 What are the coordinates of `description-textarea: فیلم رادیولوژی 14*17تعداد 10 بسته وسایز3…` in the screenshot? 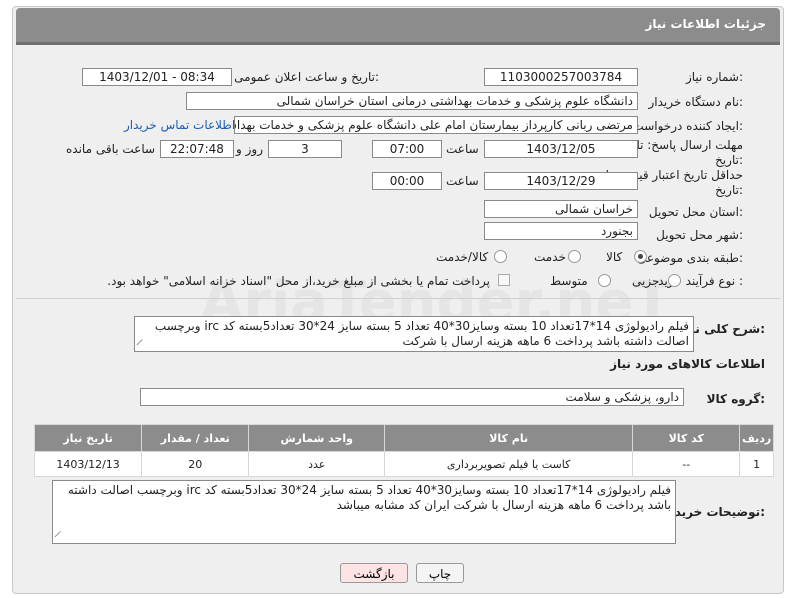 It's located at (414, 334).